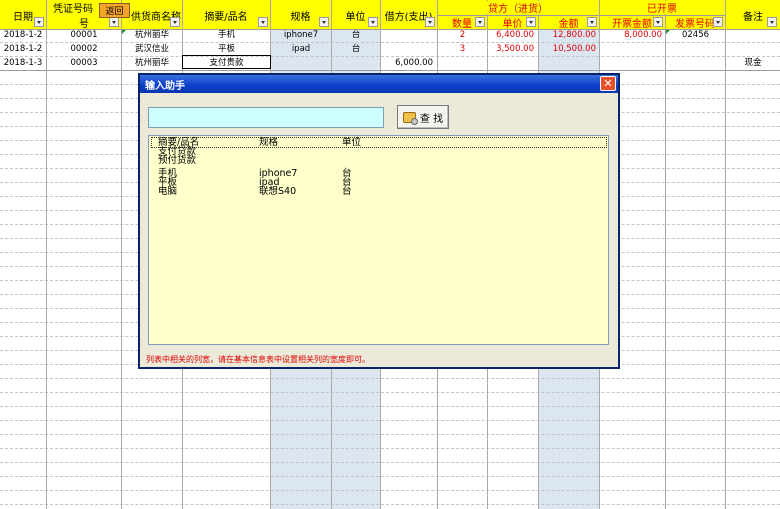 The height and width of the screenshot is (509, 780). Describe the element at coordinates (73, 7) in the screenshot. I see `header-voucher: 凭证号码` at that location.